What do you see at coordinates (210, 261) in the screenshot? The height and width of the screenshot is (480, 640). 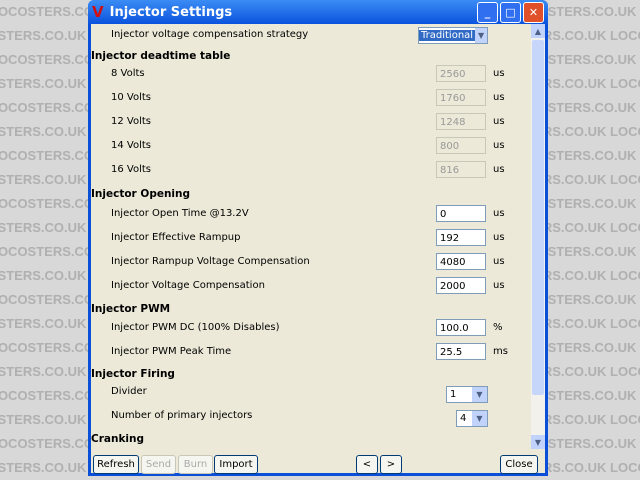 I see `opening-label: Injector Rampup Voltage Compensation` at bounding box center [210, 261].